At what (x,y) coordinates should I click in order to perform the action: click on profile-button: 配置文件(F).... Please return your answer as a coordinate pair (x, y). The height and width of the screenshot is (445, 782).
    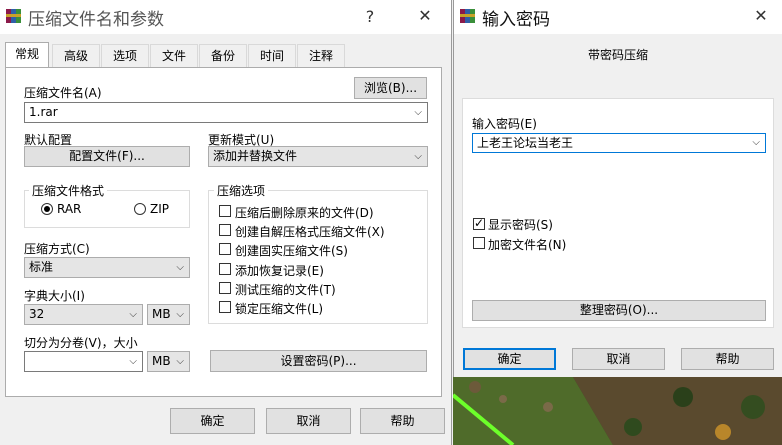
    Looking at the image, I should click on (107, 156).